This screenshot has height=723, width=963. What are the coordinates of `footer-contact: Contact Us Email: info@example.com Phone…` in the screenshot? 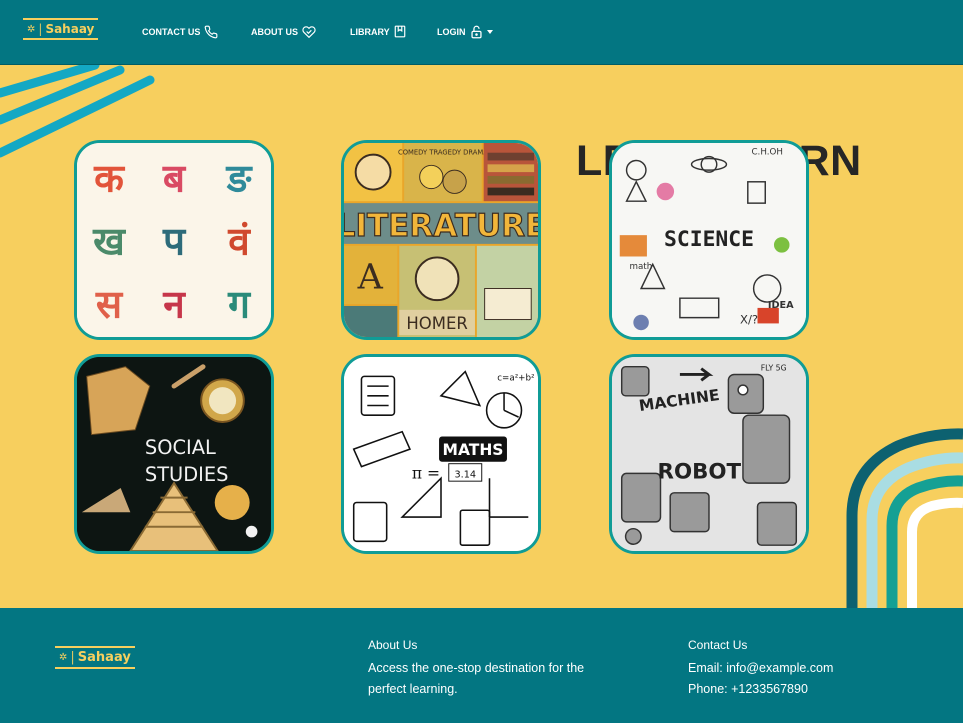 It's located at (760, 669).